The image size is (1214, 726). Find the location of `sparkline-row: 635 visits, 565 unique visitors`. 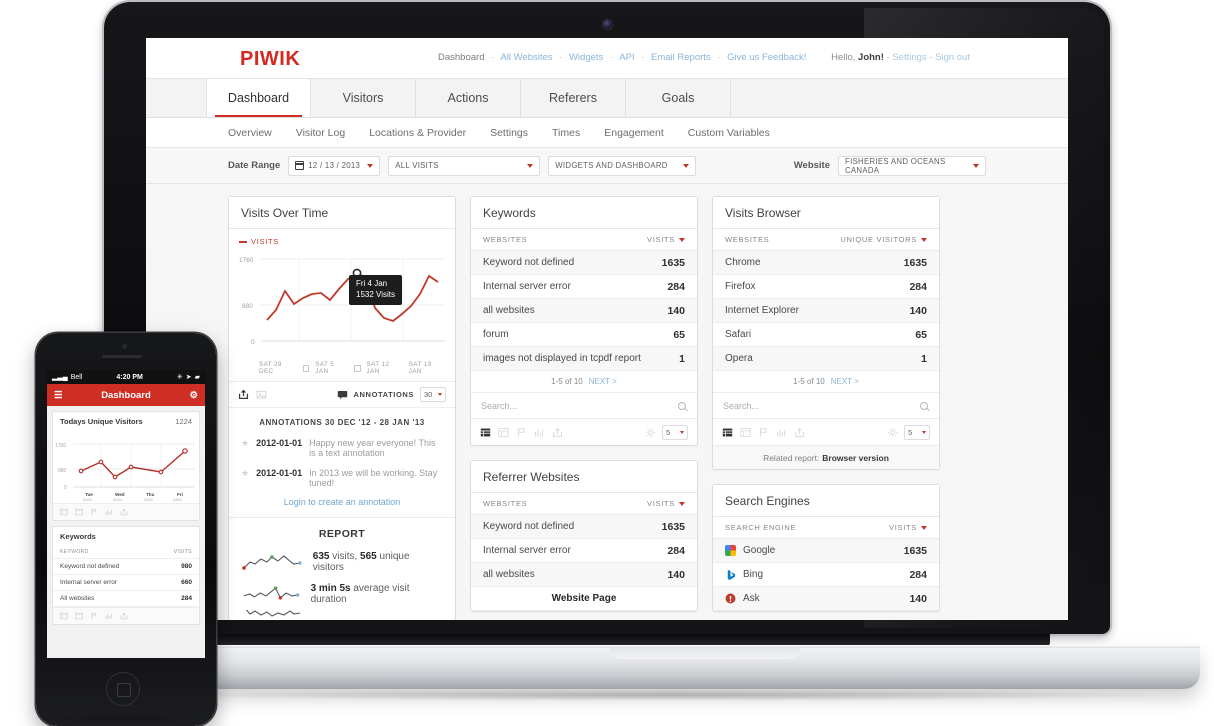

sparkline-row: 635 visits, 565 unique visitors is located at coordinates (342, 562).